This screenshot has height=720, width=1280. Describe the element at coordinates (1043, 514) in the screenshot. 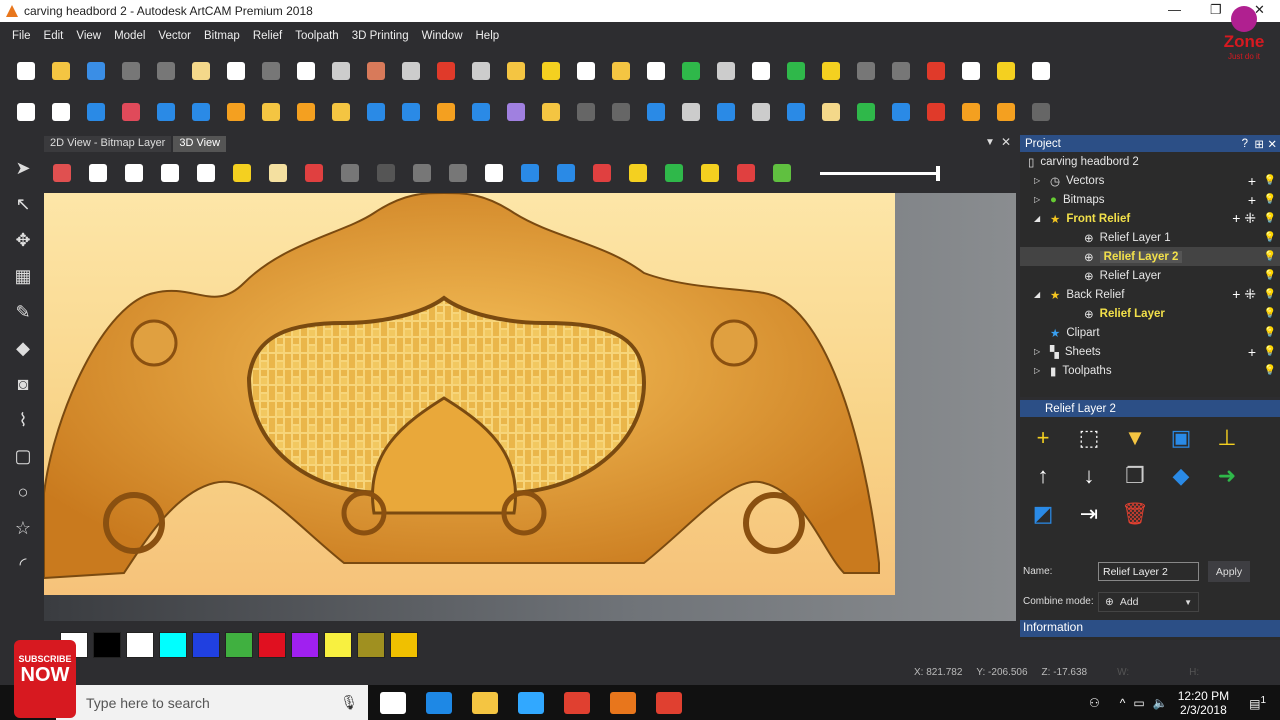

I see `edit-layer-icon: ◩` at that location.